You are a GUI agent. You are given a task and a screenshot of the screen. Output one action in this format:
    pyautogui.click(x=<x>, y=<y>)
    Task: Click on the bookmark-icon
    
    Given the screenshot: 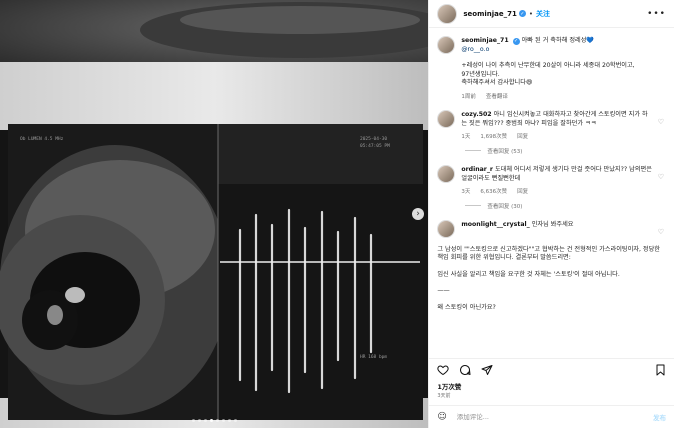 What is the action you would take?
    pyautogui.click(x=660, y=370)
    